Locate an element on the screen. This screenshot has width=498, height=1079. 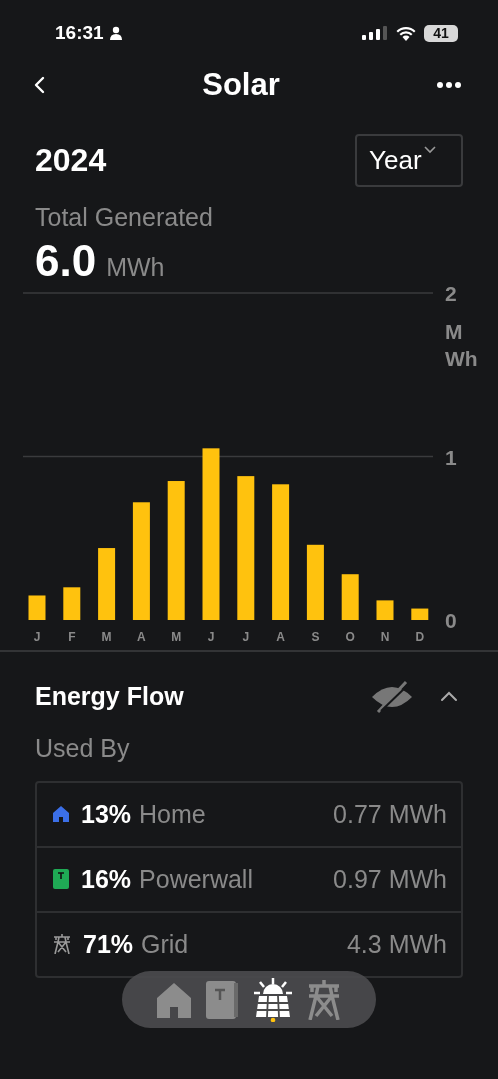
axis-unit-label: MWh is located at coordinates (461, 346).